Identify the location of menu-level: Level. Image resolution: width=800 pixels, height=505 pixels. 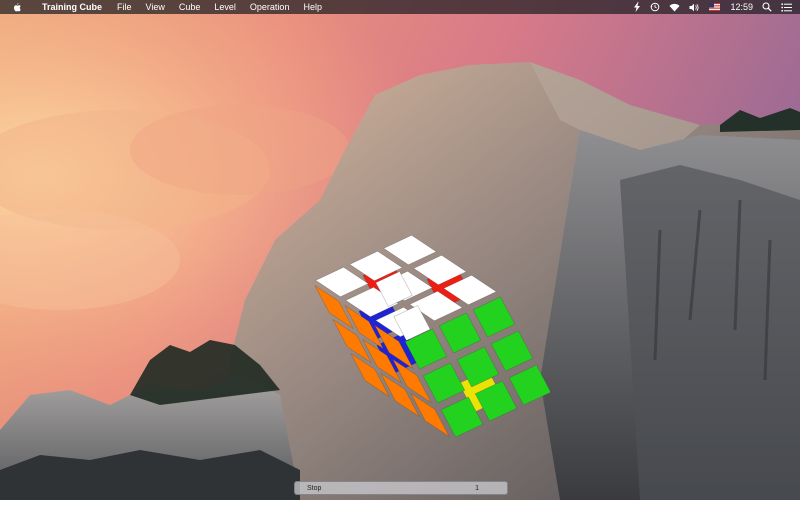
(225, 7).